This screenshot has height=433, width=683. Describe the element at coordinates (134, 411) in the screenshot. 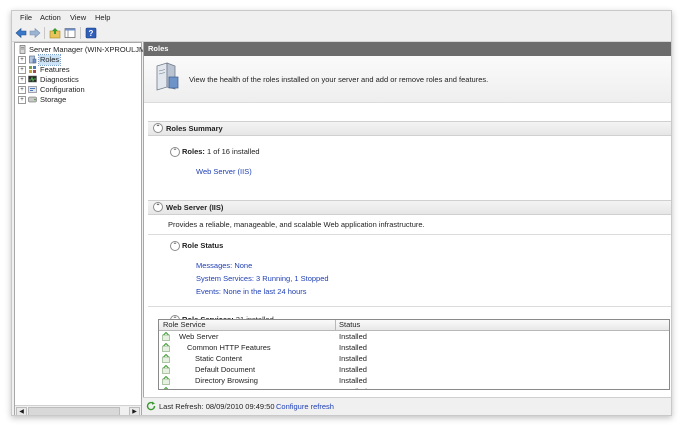

I see `scroll-right-icon: ▶` at that location.